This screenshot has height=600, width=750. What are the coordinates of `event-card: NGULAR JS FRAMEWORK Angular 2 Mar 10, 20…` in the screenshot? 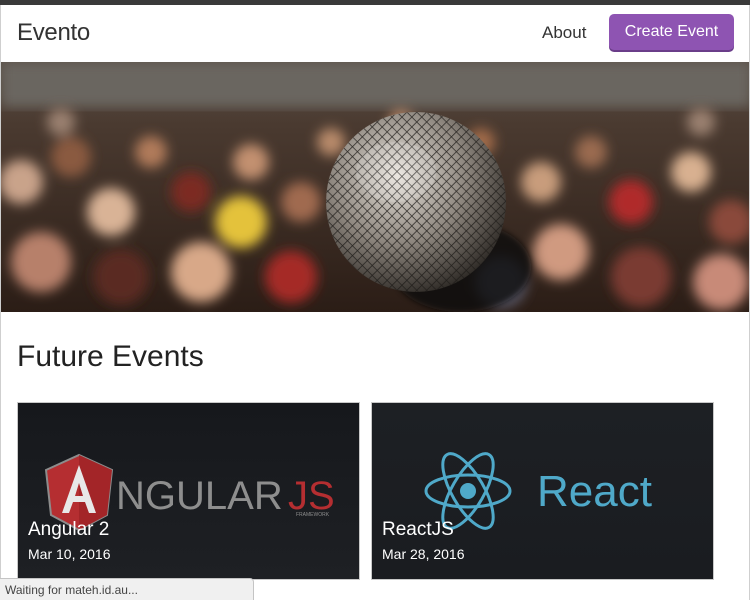 It's located at (188, 491).